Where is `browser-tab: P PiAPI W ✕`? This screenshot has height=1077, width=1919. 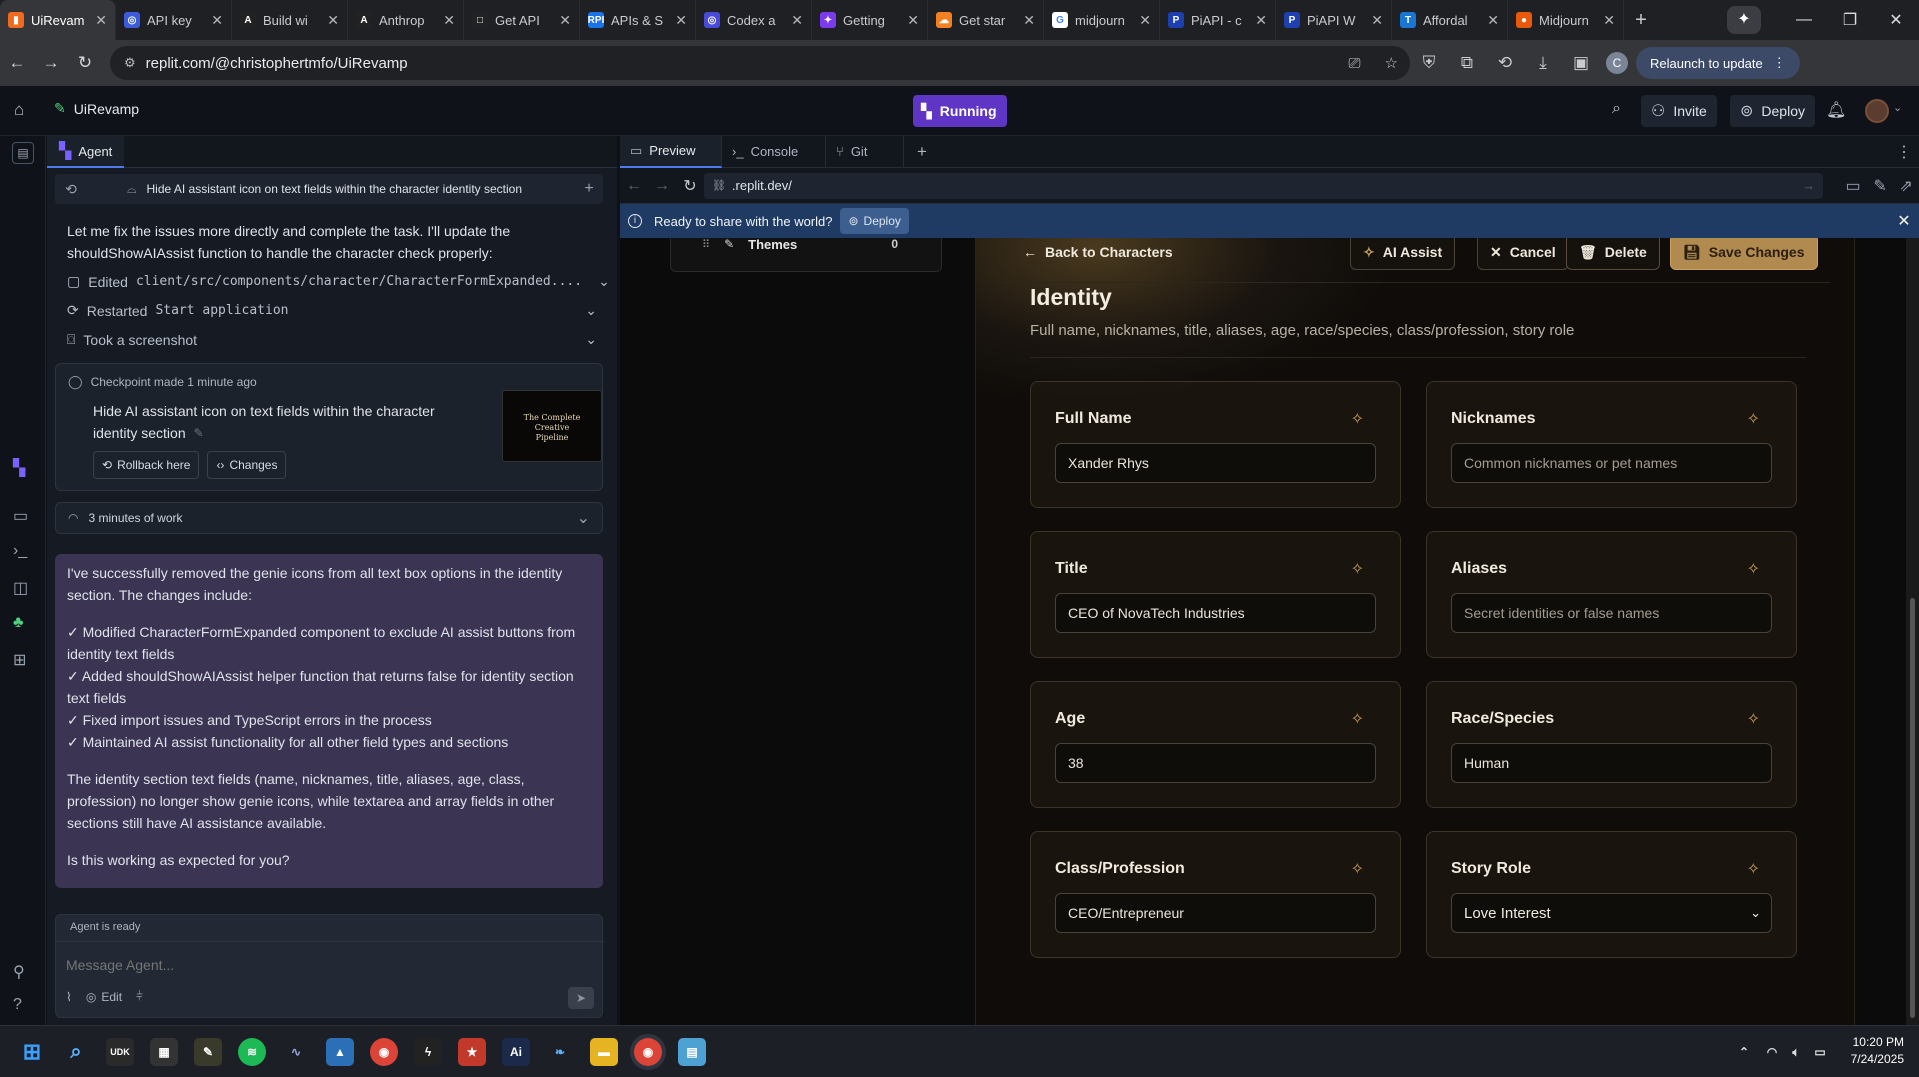 browser-tab: P PiAPI W ✕ is located at coordinates (1334, 20).